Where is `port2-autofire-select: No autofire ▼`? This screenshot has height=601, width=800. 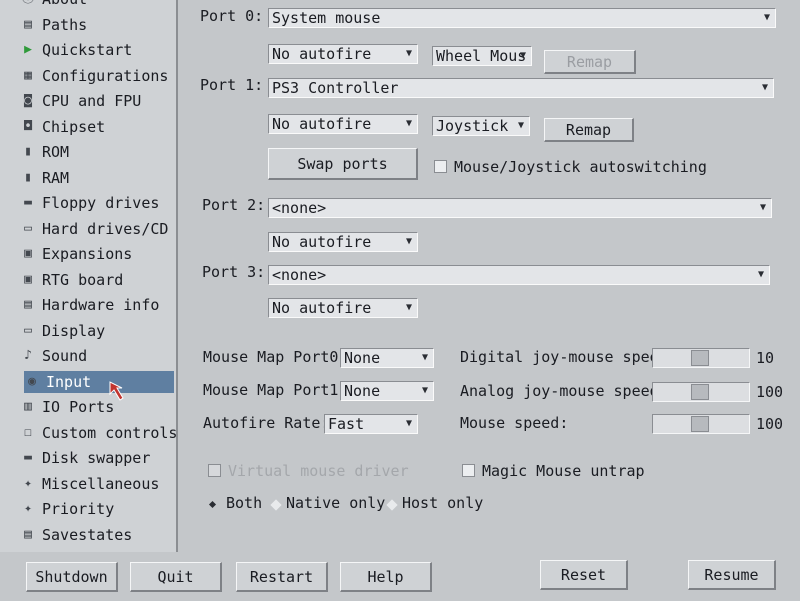 port2-autofire-select: No autofire ▼ is located at coordinates (343, 242).